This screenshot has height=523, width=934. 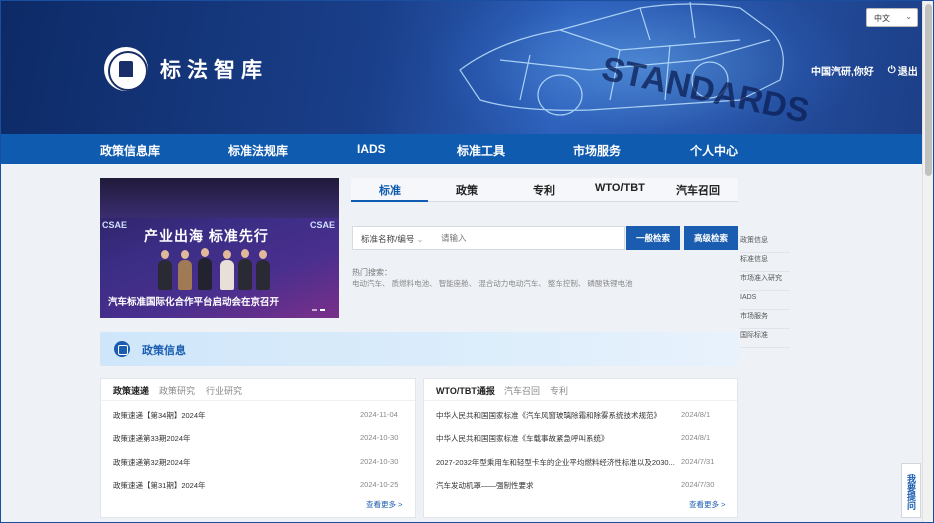 I want to click on list-item-date: 2024-10-25, so click(x=379, y=484).